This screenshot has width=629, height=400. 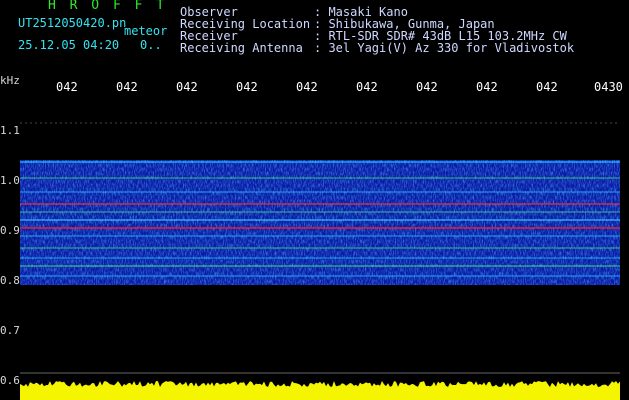 I want to click on y-axis-unit: kHz, so click(x=10, y=80).